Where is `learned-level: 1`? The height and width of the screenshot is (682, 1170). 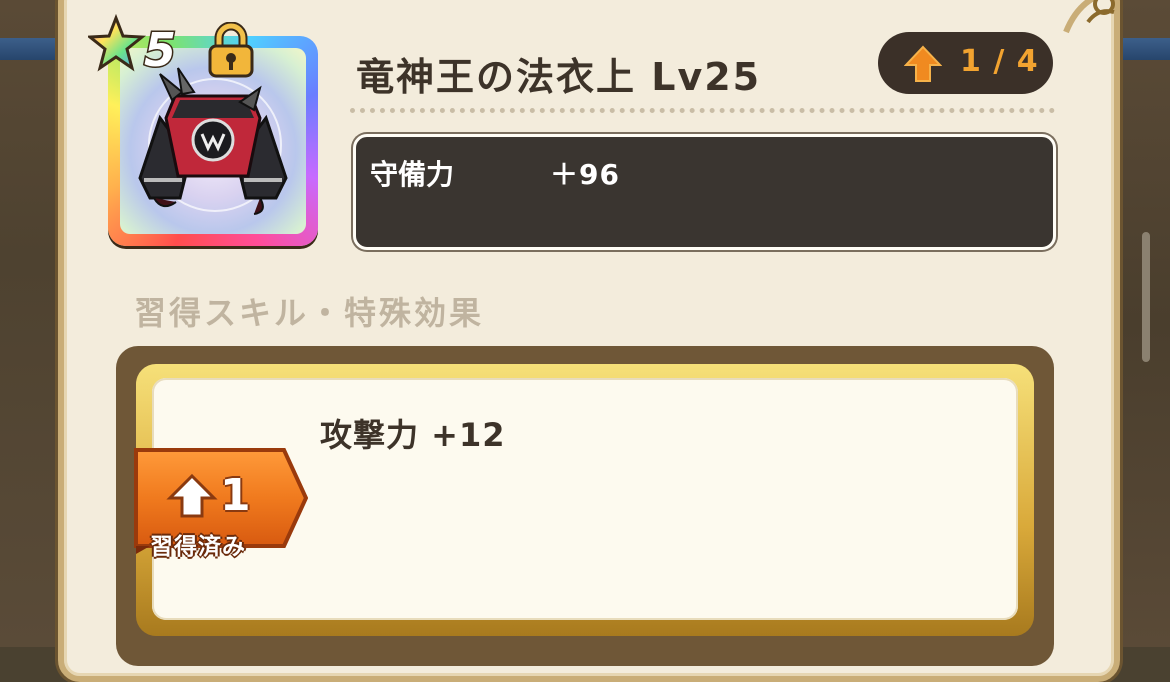 learned-level: 1 is located at coordinates (235, 495).